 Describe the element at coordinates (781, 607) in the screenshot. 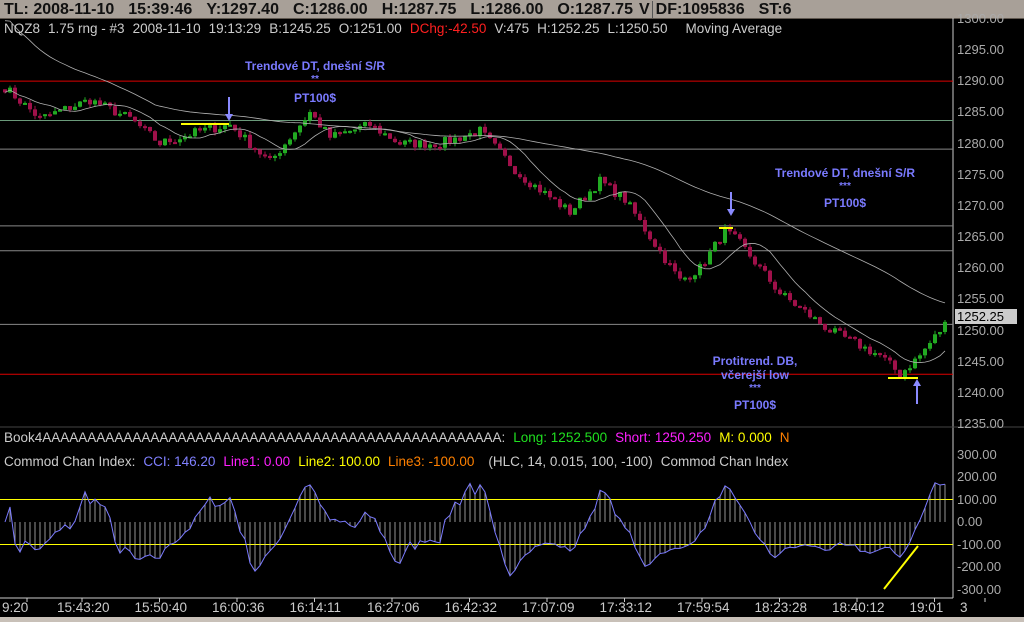

I see `time-tick-label: 18:23:28` at that location.